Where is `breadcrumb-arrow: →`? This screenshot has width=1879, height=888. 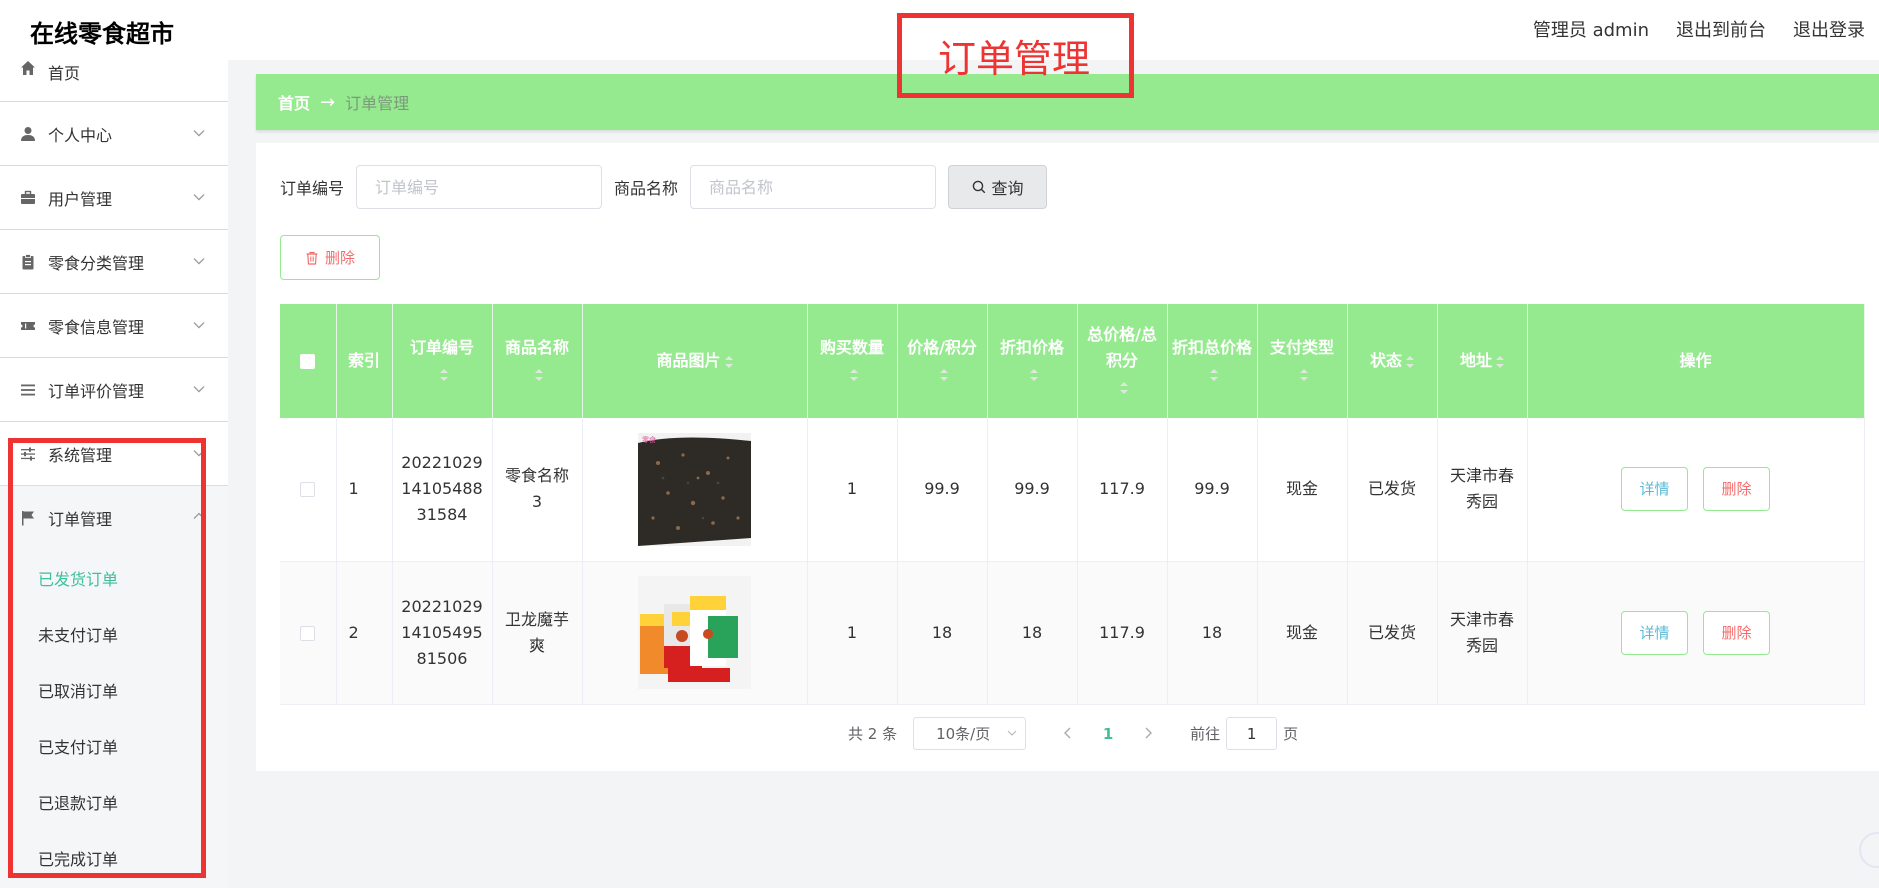 breadcrumb-arrow: → is located at coordinates (328, 102).